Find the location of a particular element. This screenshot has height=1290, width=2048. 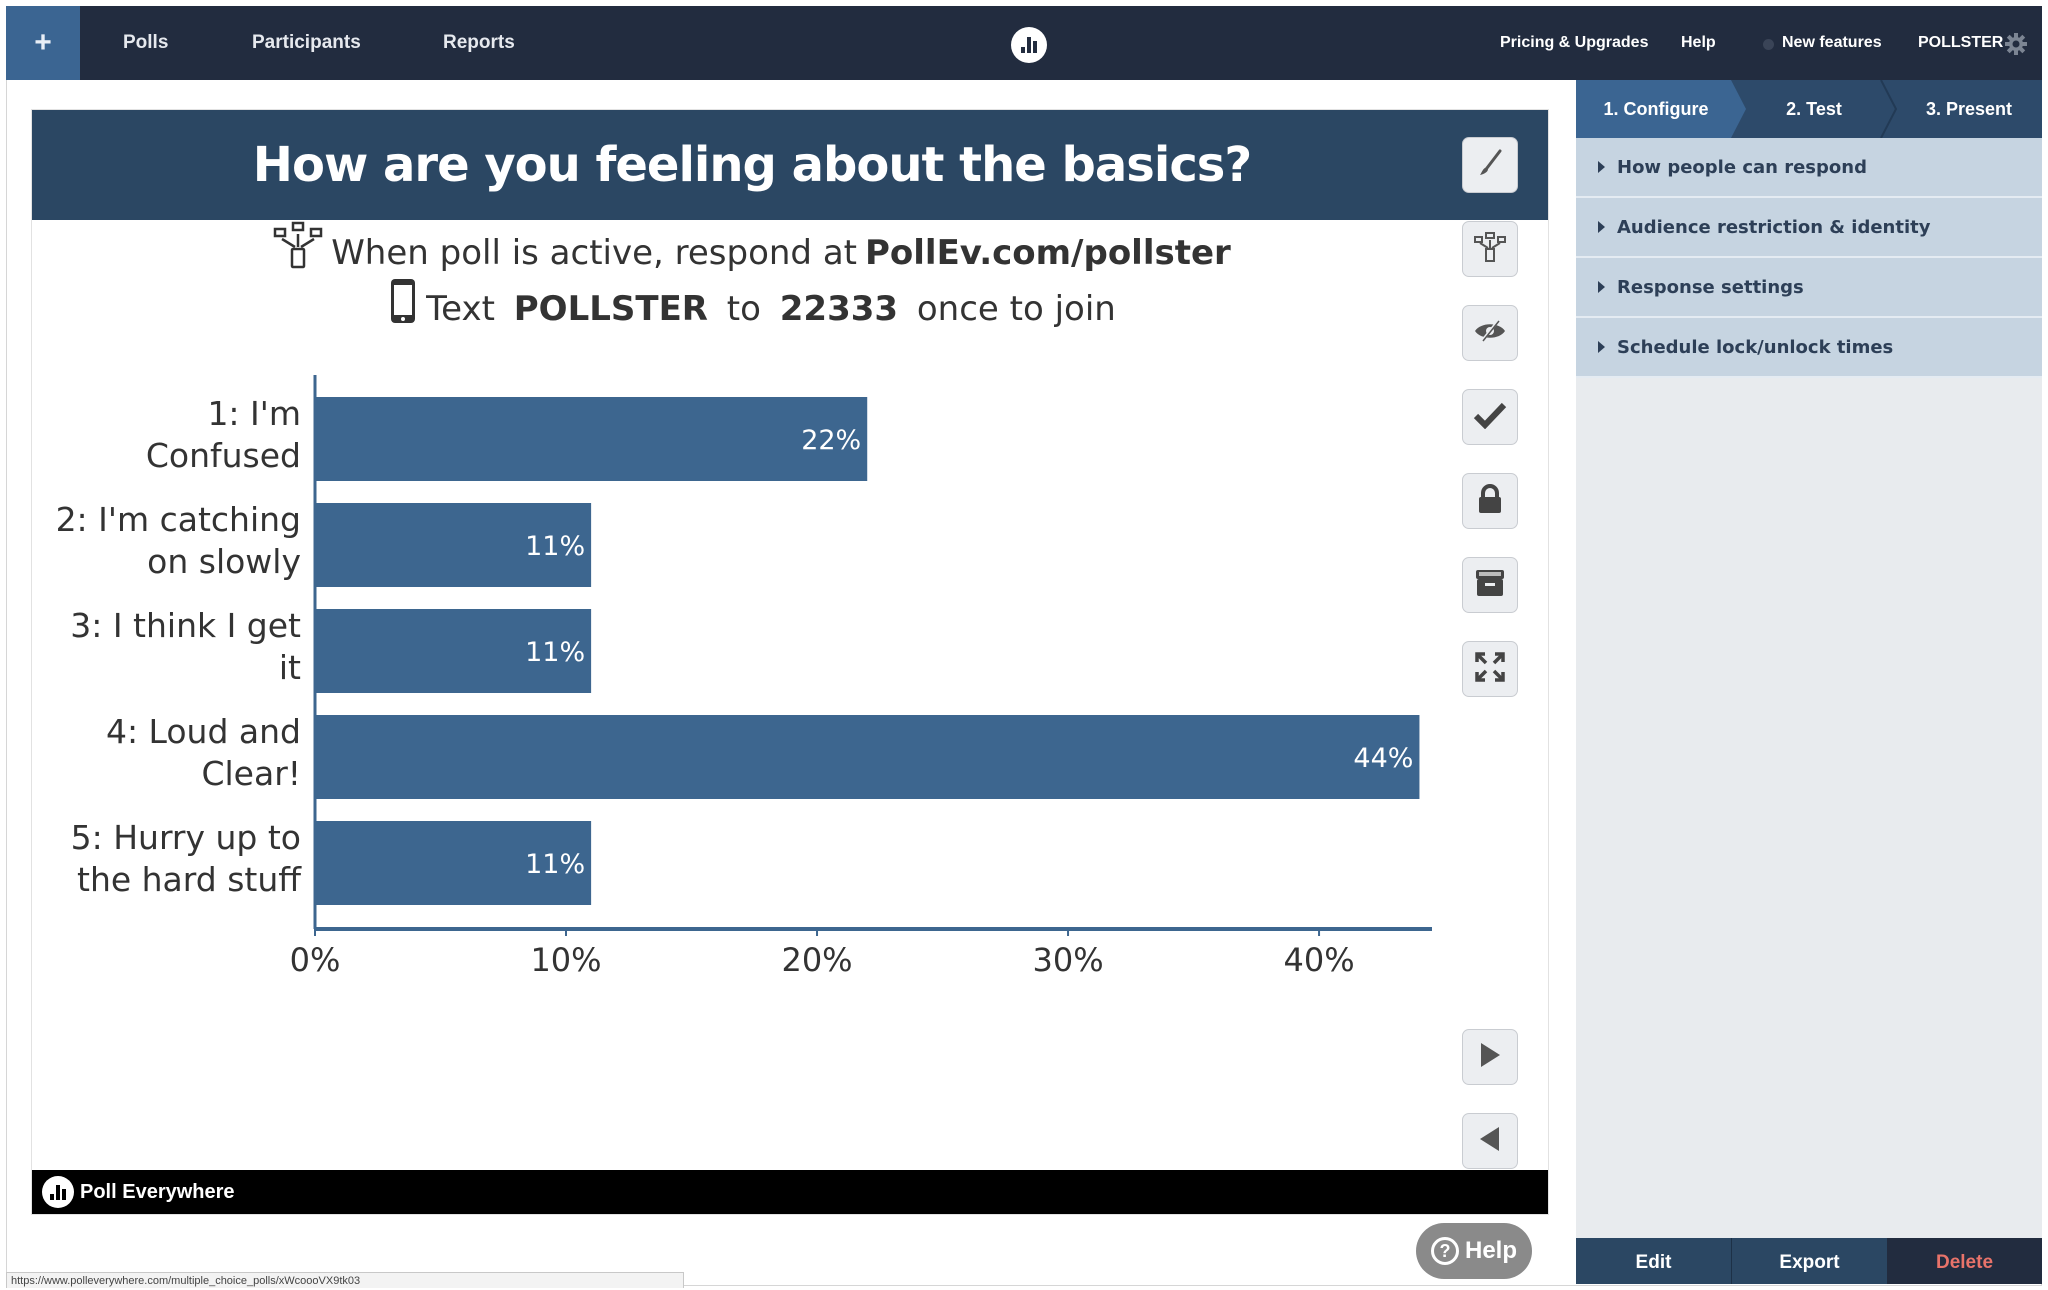

step-test: 2. Test is located at coordinates (1814, 109).